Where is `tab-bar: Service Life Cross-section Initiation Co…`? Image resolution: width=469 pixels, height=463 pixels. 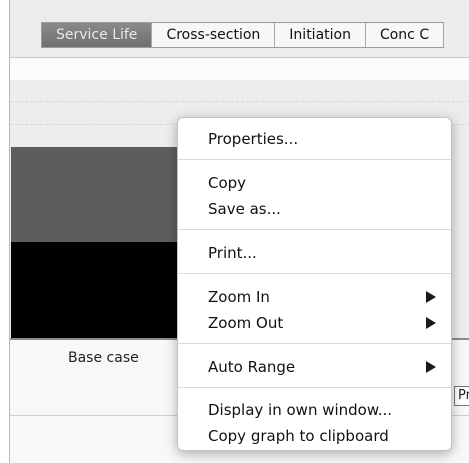
tab-bar: Service Life Cross-section Initiation Co… is located at coordinates (239, 29).